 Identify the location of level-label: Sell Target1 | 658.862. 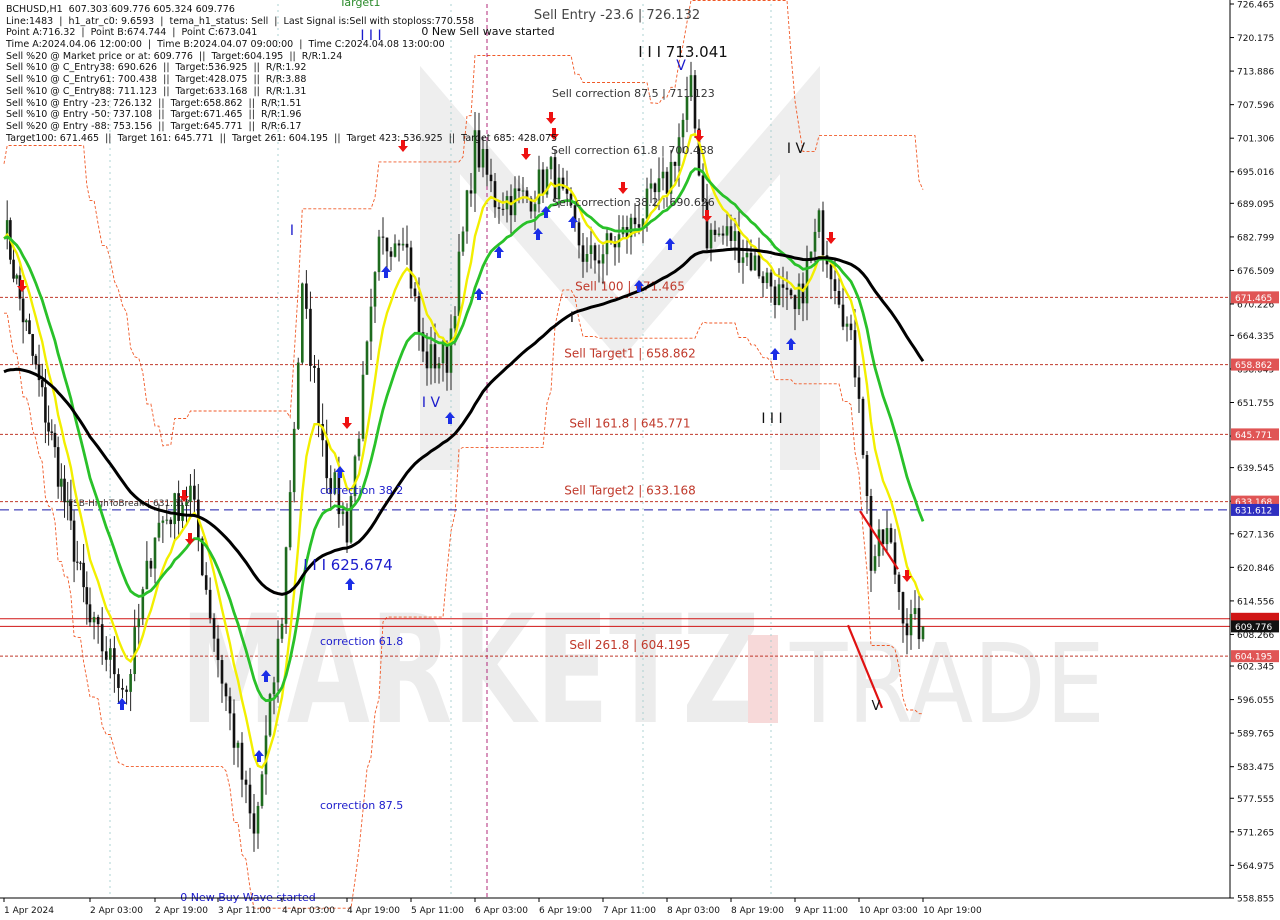
(630, 354).